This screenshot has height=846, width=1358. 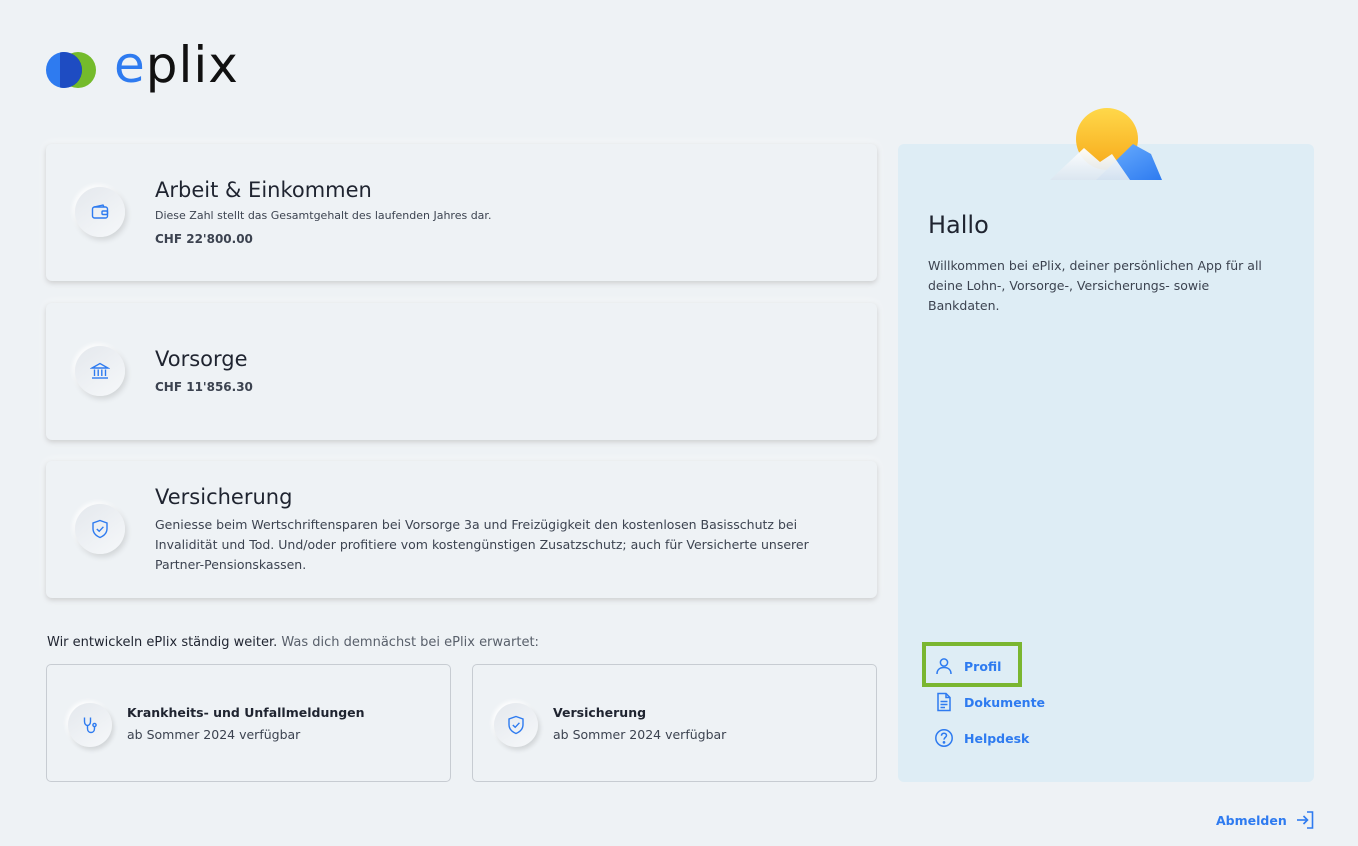 I want to click on eplix-logo: eplix, so click(x=142, y=65).